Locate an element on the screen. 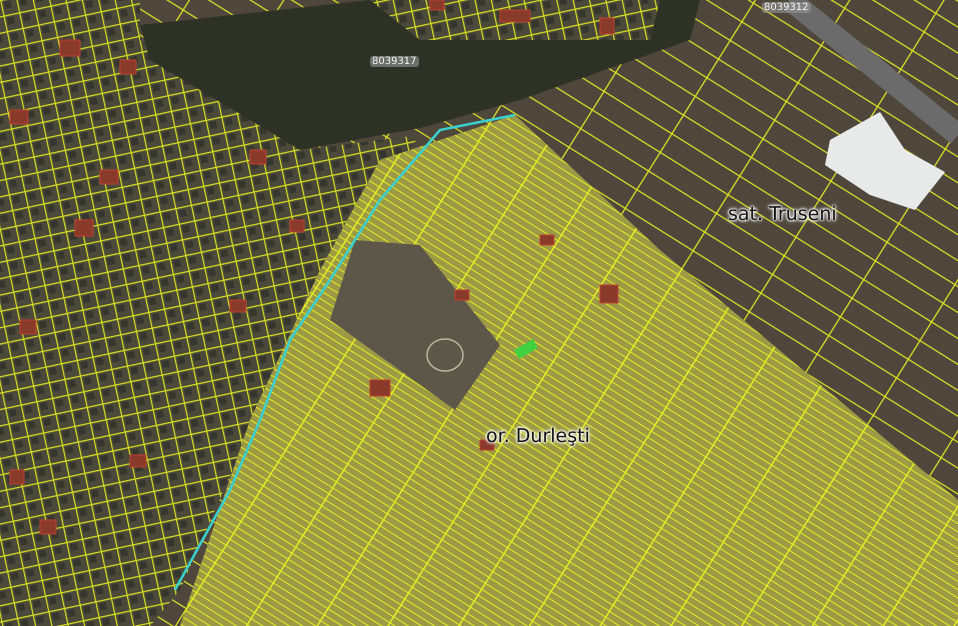 The width and height of the screenshot is (958, 626). parcel-number-label: 8039312 is located at coordinates (786, 7).